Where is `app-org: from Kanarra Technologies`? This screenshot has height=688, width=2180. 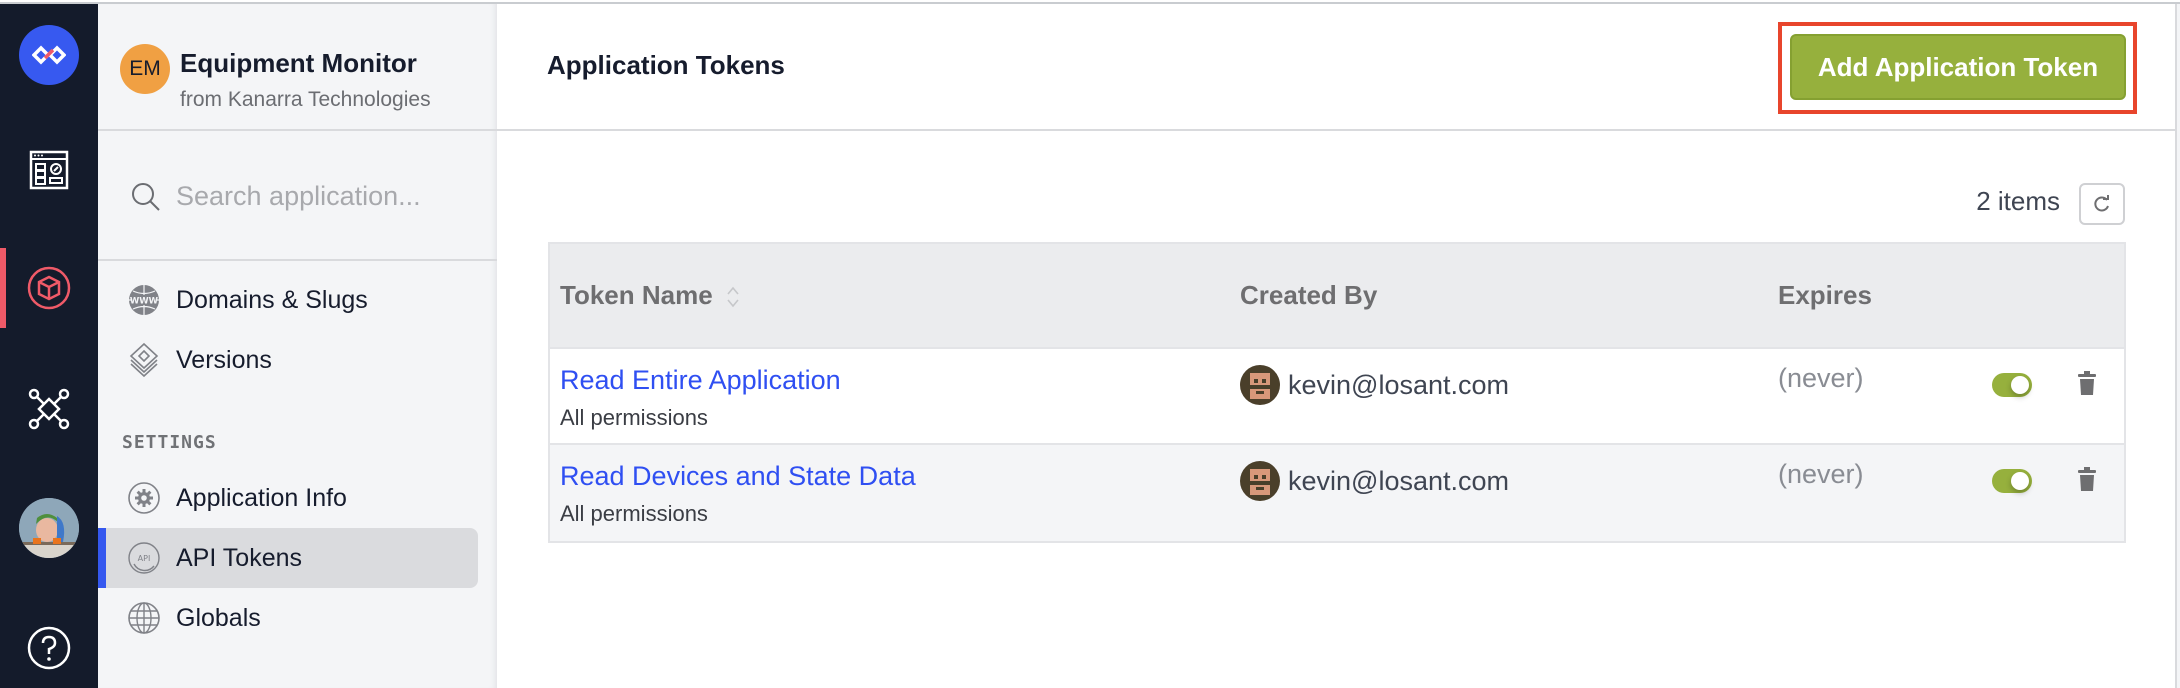 app-org: from Kanarra Technologies is located at coordinates (305, 99).